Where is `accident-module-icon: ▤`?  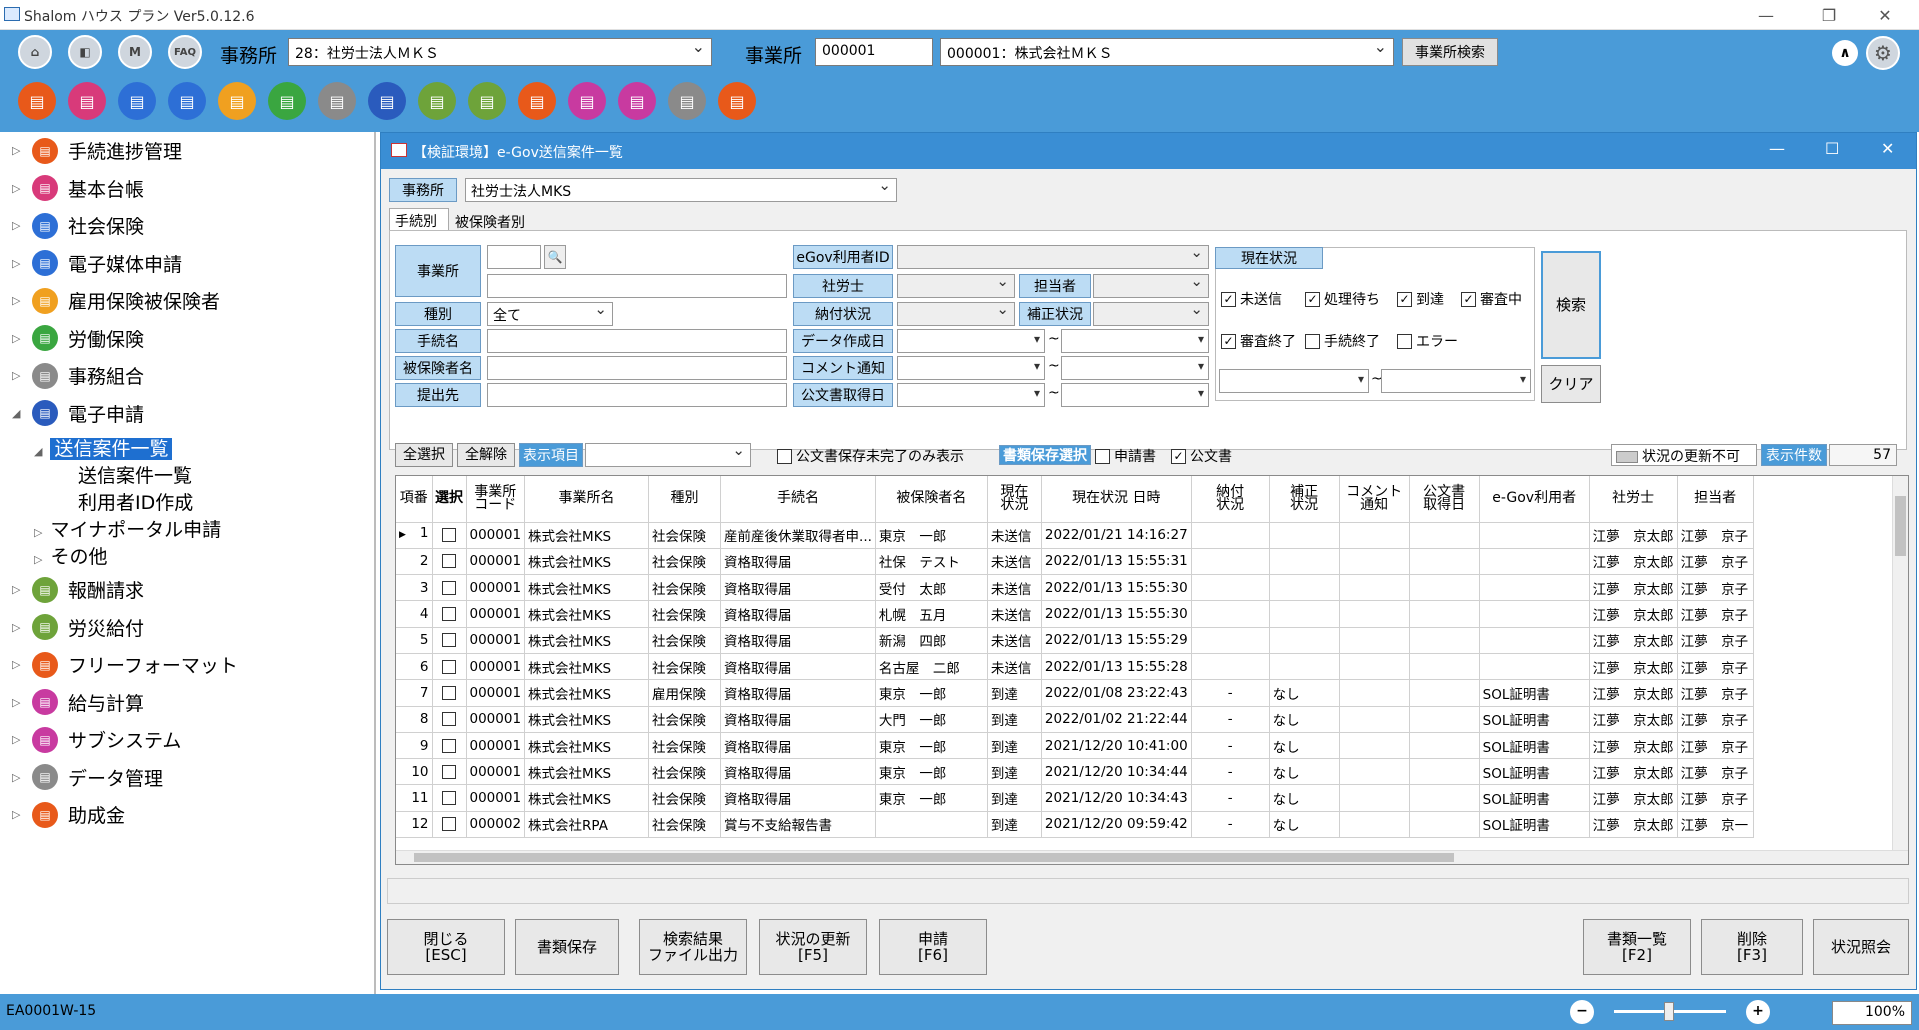 accident-module-icon: ▤ is located at coordinates (487, 101).